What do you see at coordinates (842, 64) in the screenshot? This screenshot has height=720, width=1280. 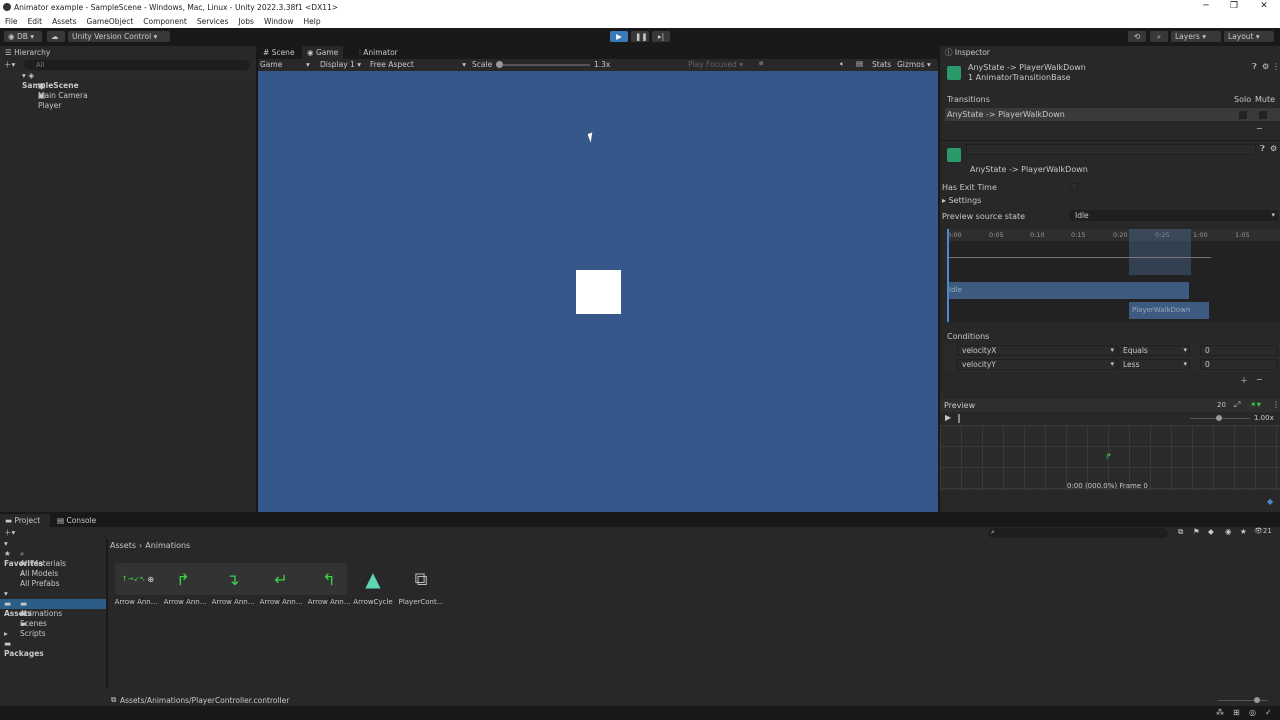 I see `audio-icon: 🔈︎` at bounding box center [842, 64].